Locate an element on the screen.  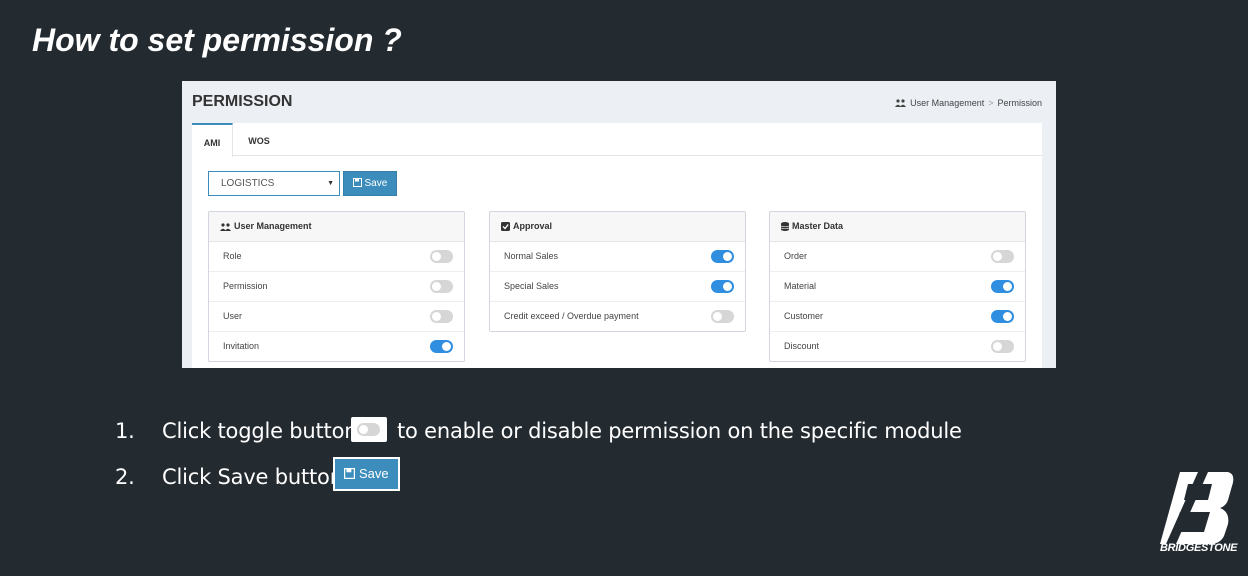
row-label: Material is located at coordinates (800, 286).